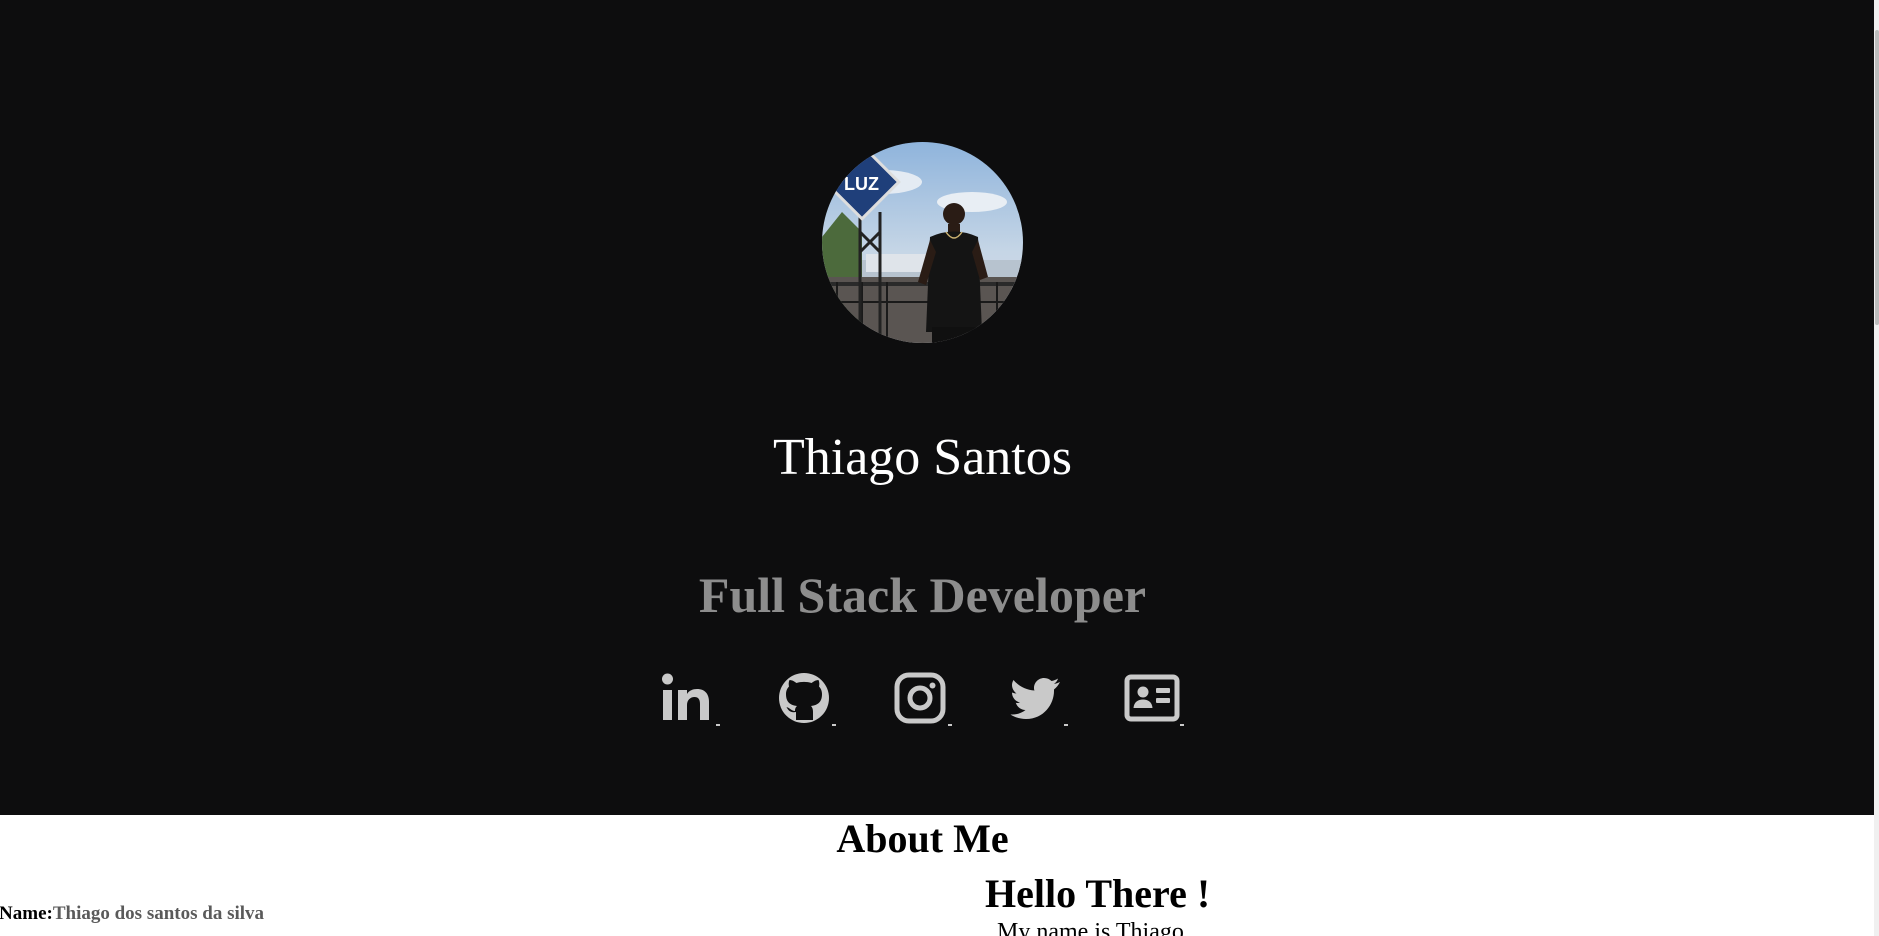 The image size is (1879, 936). Describe the element at coordinates (922, 457) in the screenshot. I see `hero-name: Thiago Santos` at that location.